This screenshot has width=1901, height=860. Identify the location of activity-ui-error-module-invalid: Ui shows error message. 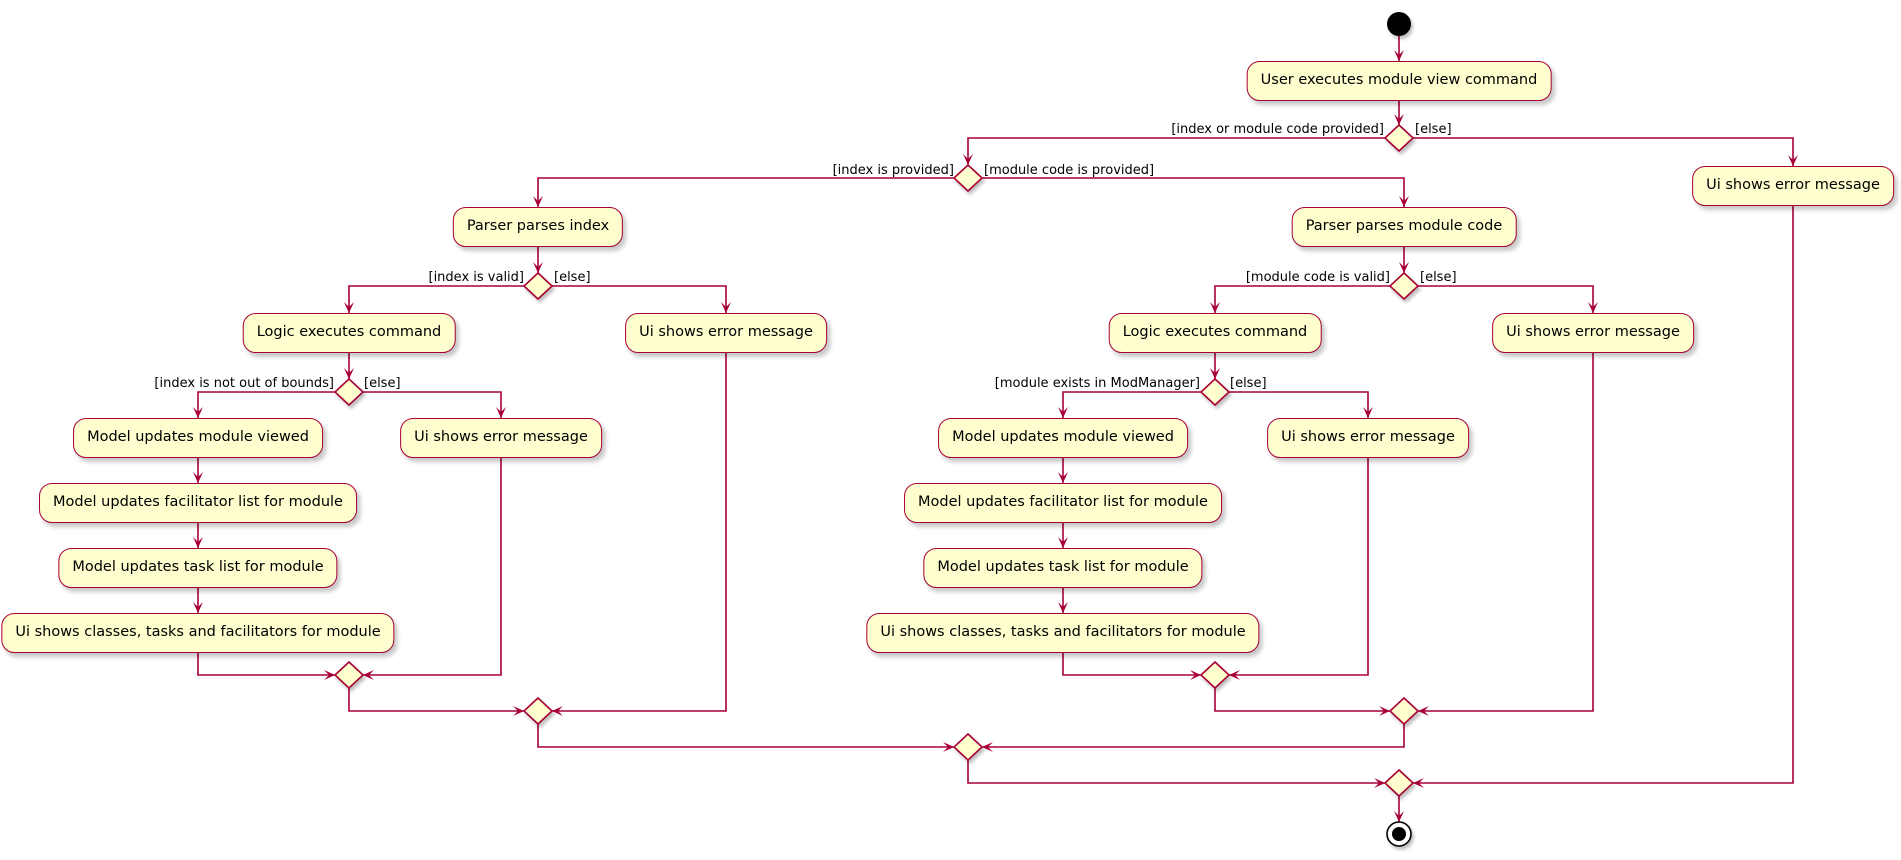
(1593, 333).